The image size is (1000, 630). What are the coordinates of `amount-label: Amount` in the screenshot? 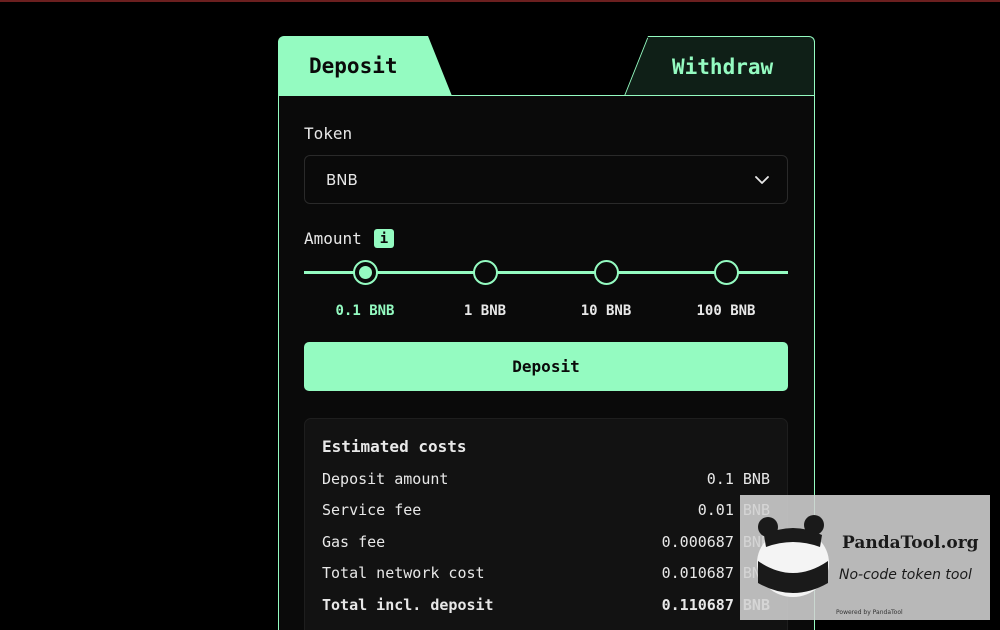 It's located at (333, 238).